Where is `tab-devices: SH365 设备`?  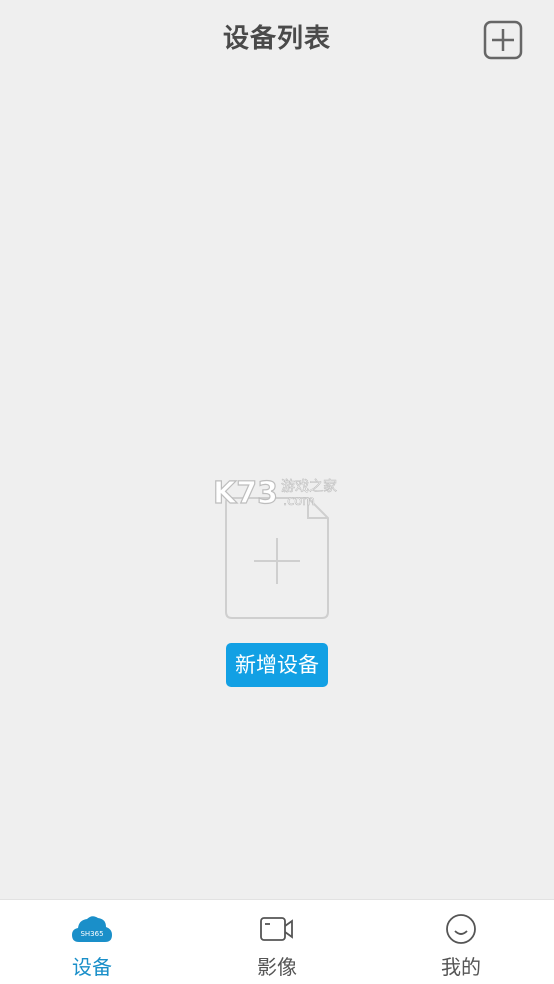 tab-devices: SH365 设备 is located at coordinates (92, 942).